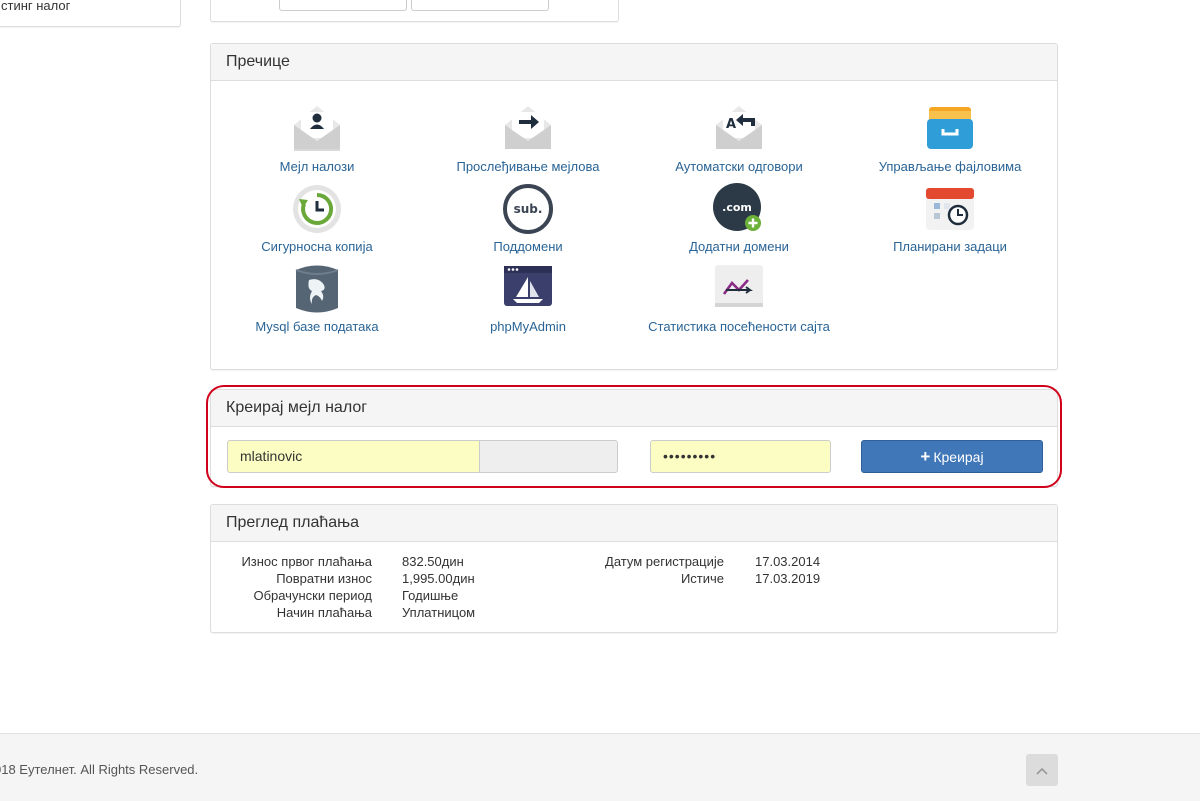 The width and height of the screenshot is (1200, 801). What do you see at coordinates (312, 595) in the screenshot?
I see `payment-label: Обрачунски период` at bounding box center [312, 595].